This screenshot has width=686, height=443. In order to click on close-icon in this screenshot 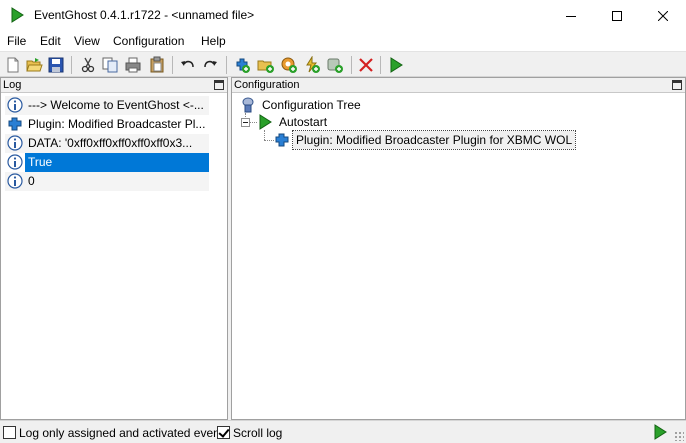, I will do `click(663, 15)`.